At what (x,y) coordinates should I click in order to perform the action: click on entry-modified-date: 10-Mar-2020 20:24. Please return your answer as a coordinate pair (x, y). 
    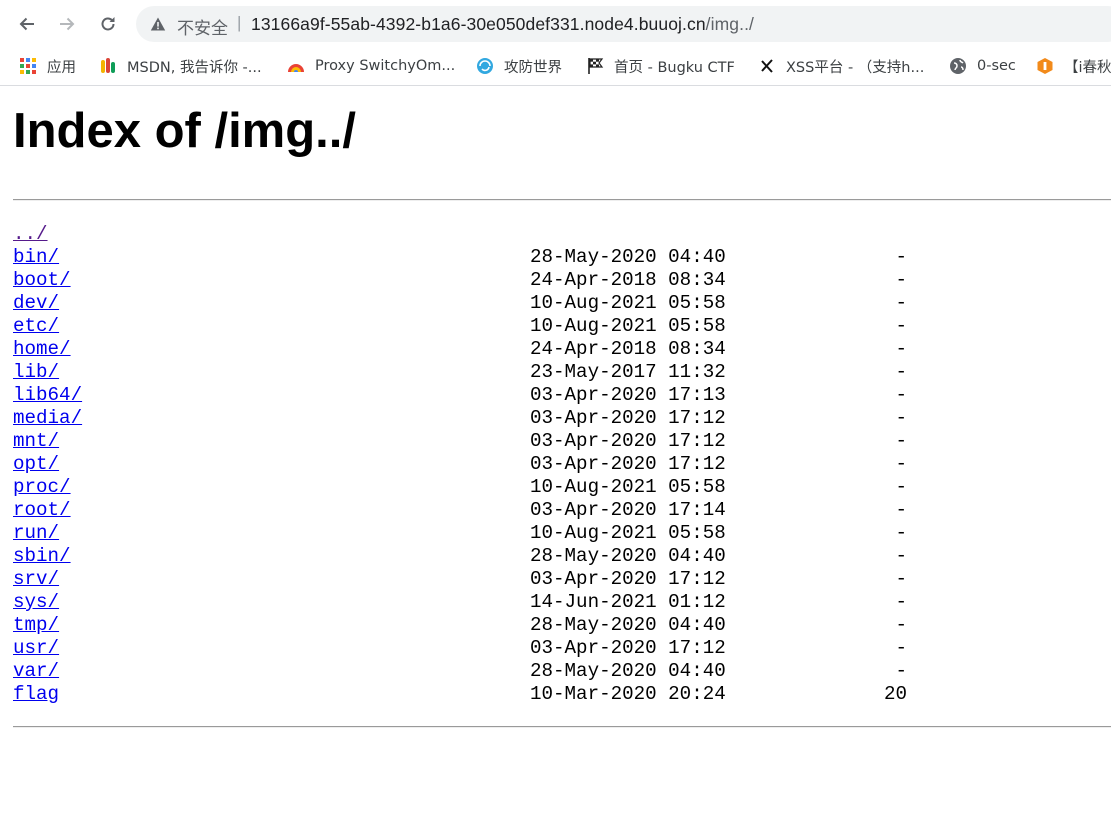
    Looking at the image, I should click on (628, 694).